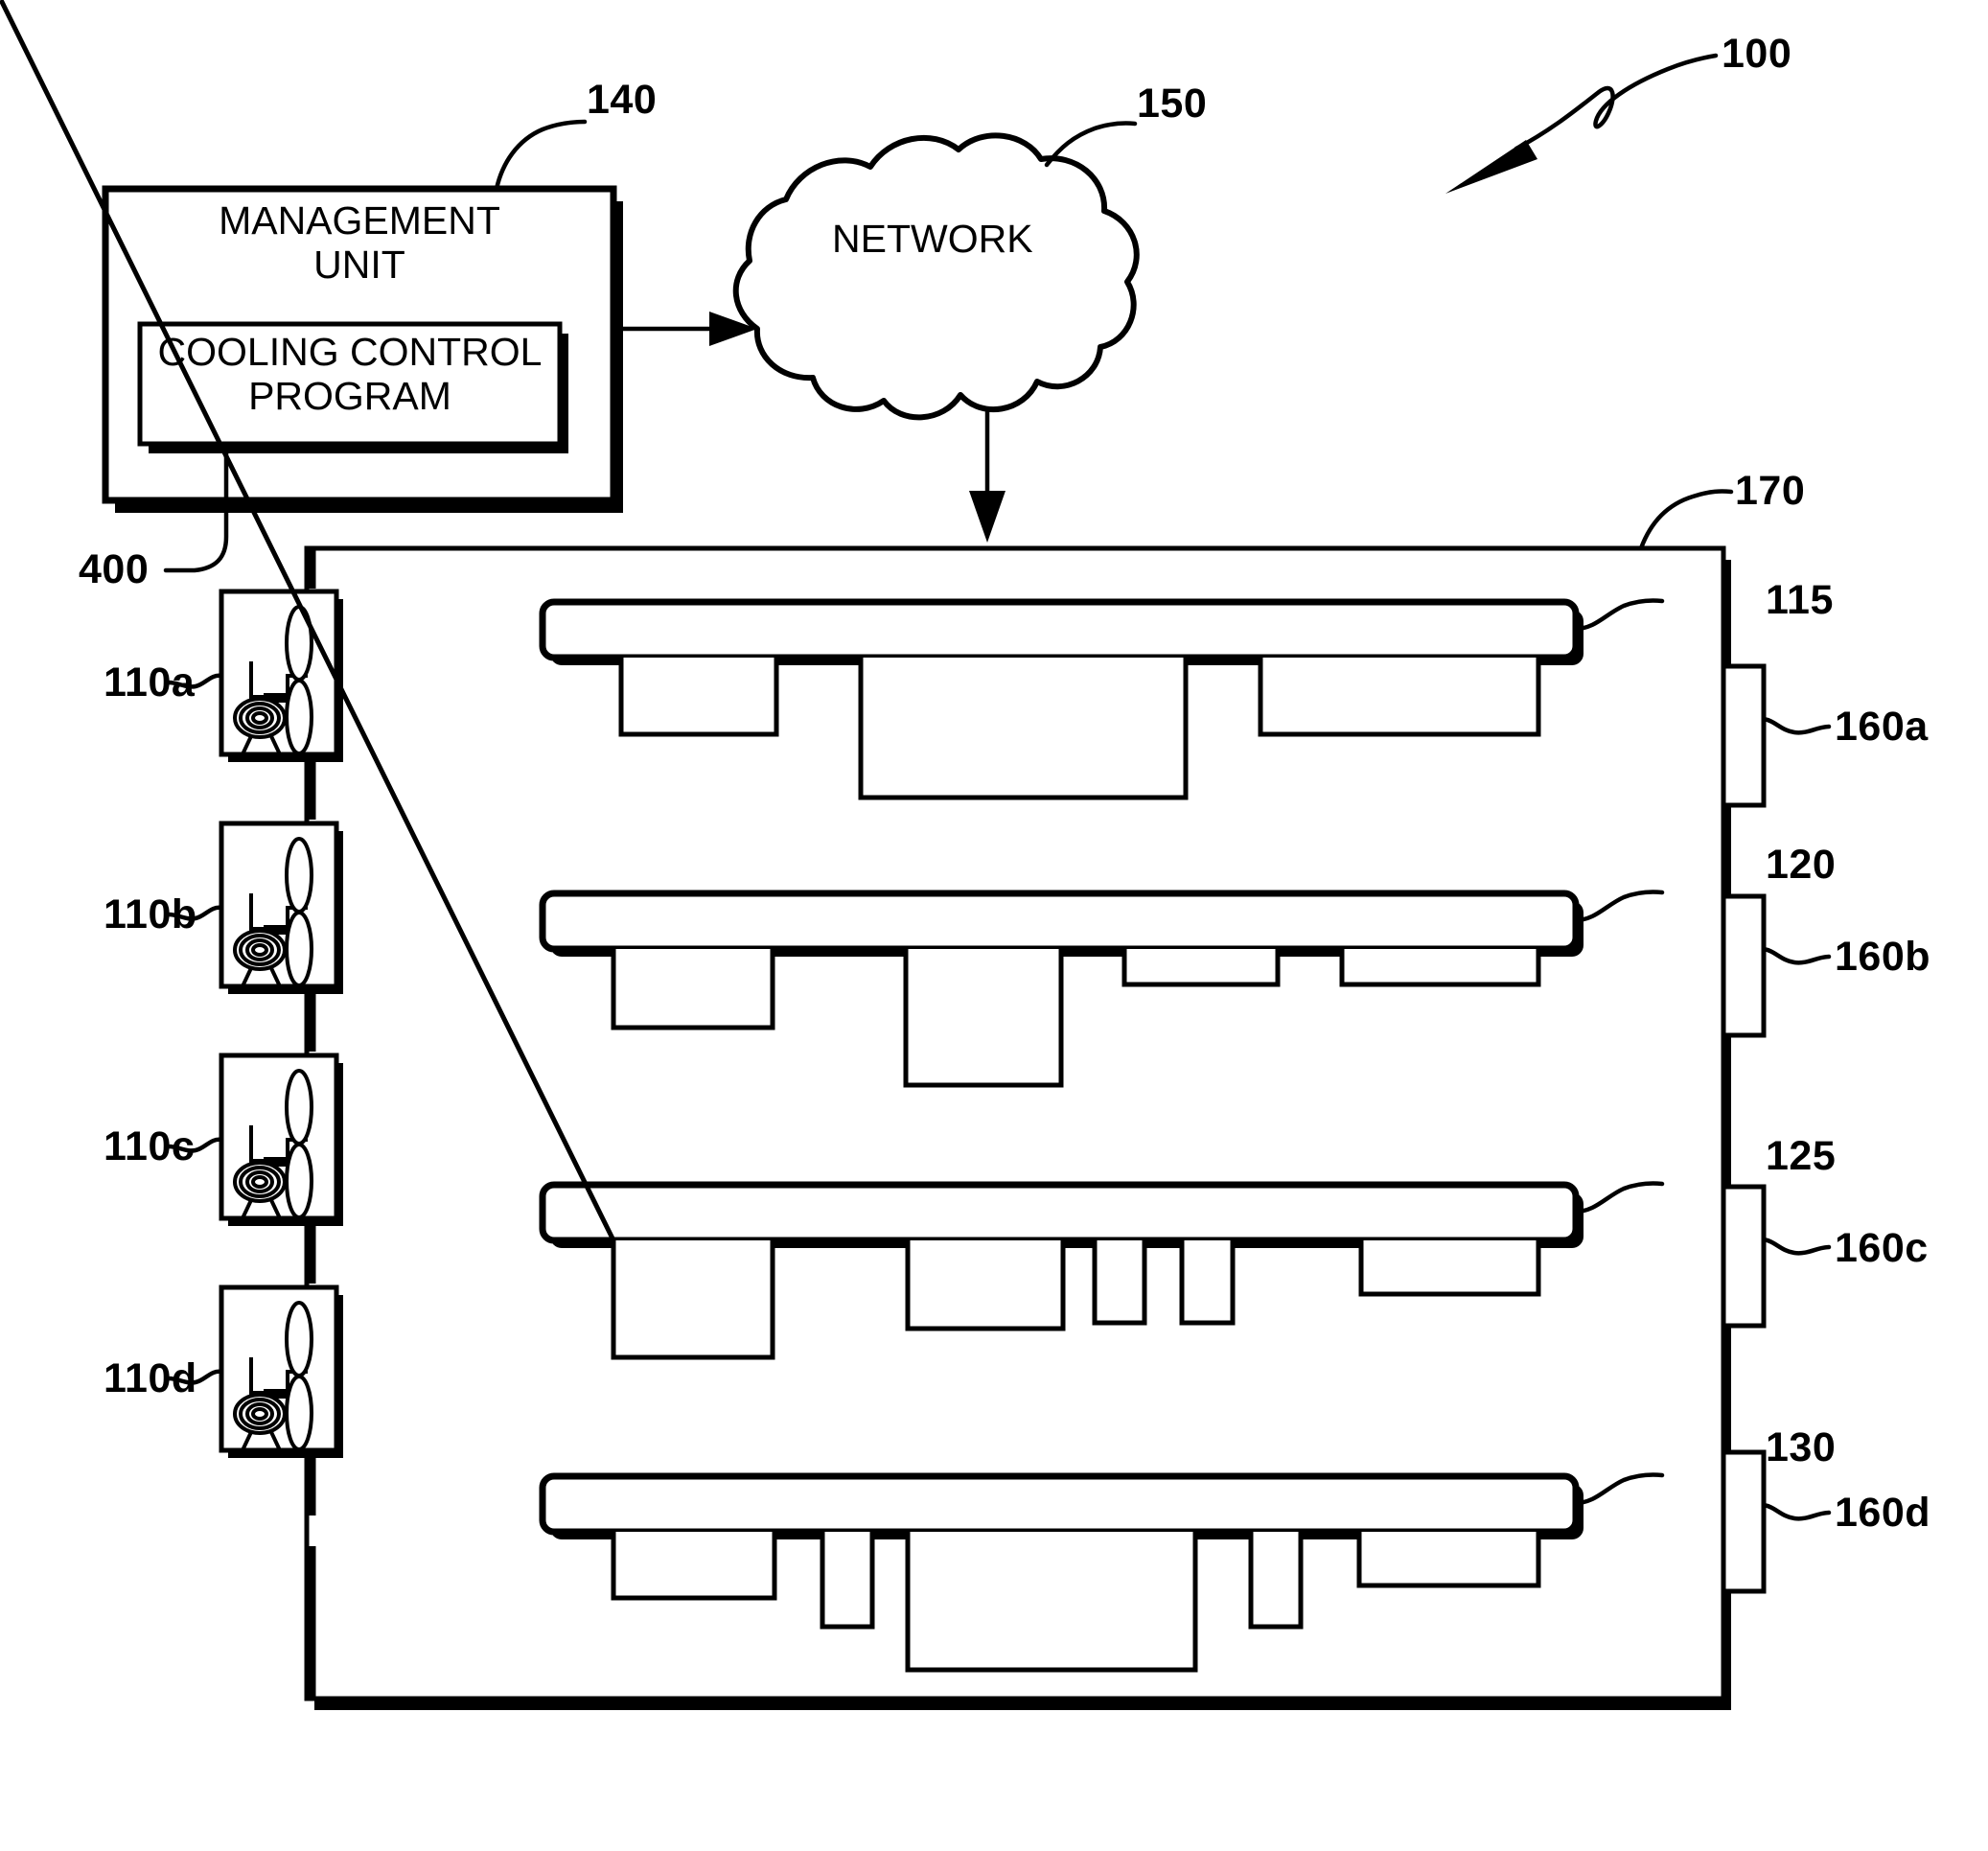  Describe the element at coordinates (1582, 123) in the screenshot. I see `figure-ref-100-leader` at that location.